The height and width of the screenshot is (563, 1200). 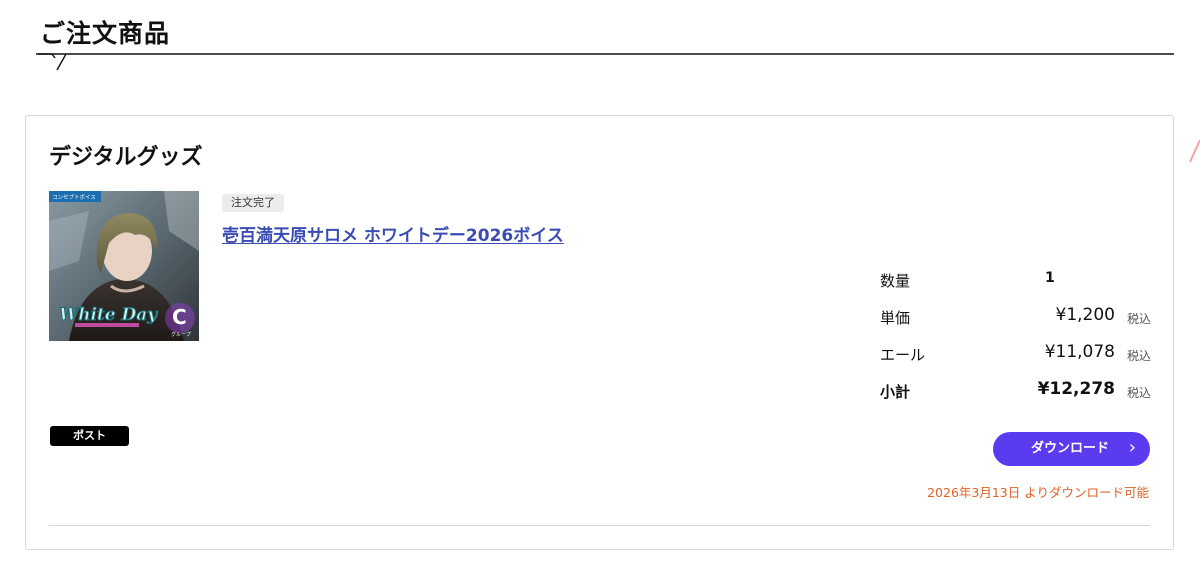 What do you see at coordinates (1015, 321) in the screenshot?
I see `unit-price-row: 単価 ¥1,200 税込` at bounding box center [1015, 321].